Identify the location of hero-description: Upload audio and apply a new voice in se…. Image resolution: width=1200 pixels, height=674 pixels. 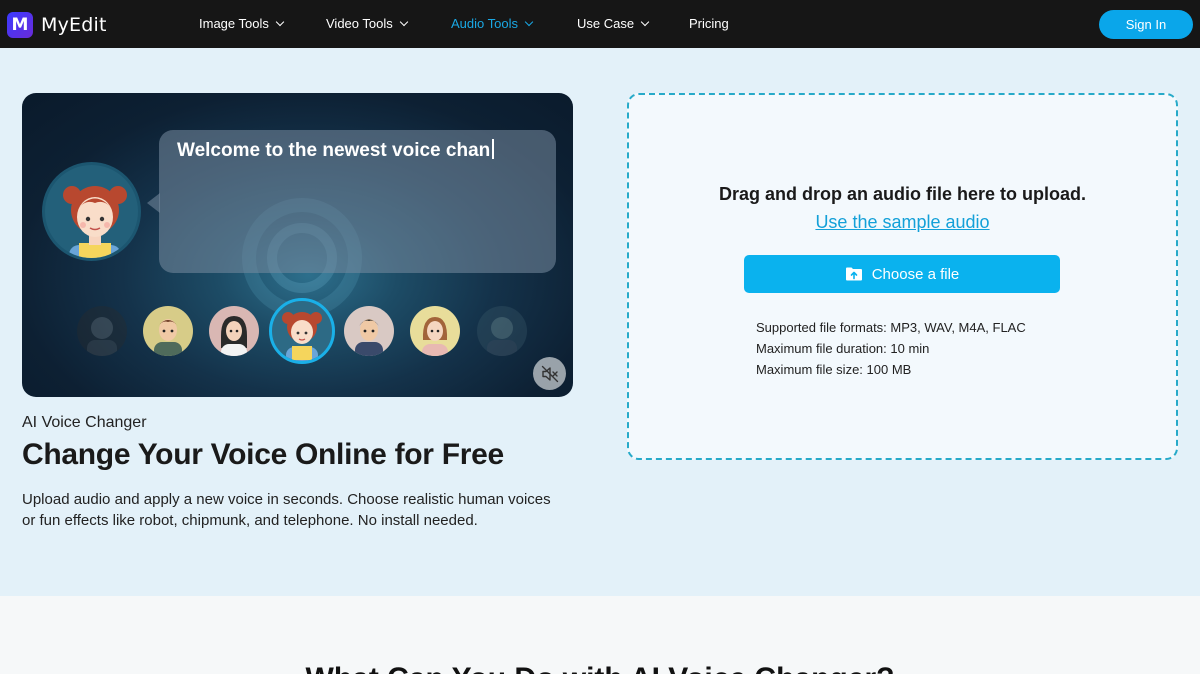
(286, 510).